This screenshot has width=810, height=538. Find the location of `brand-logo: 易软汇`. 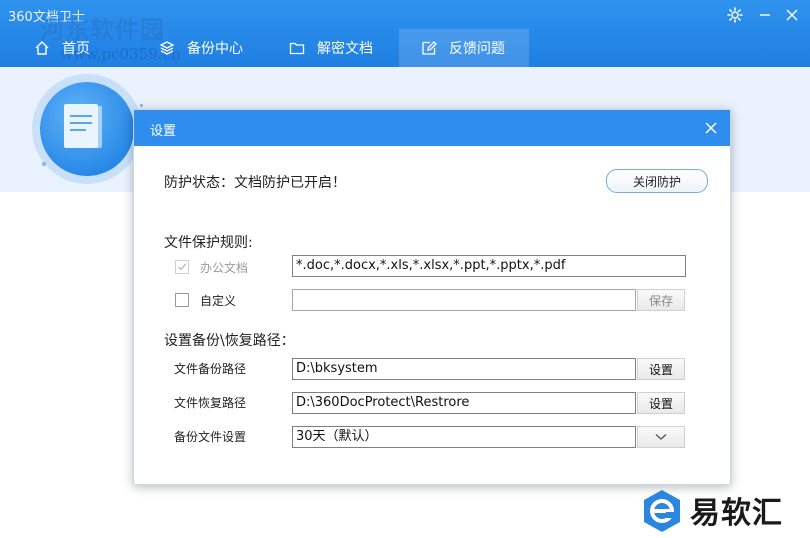

brand-logo: 易软汇 is located at coordinates (725, 511).